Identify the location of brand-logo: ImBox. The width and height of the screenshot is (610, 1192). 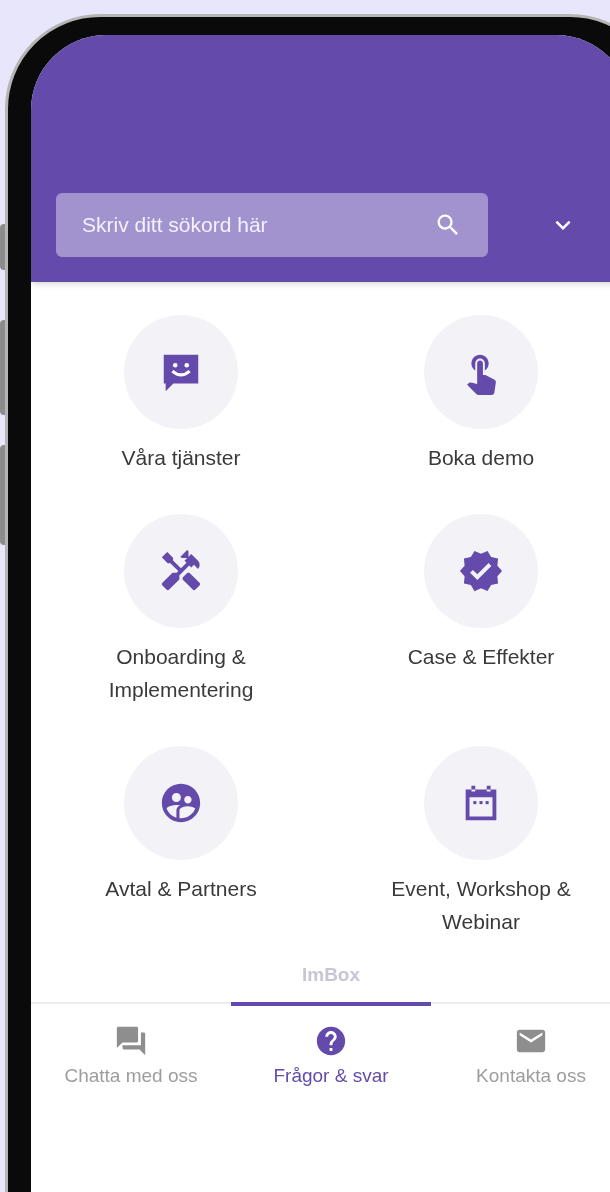
(331, 975).